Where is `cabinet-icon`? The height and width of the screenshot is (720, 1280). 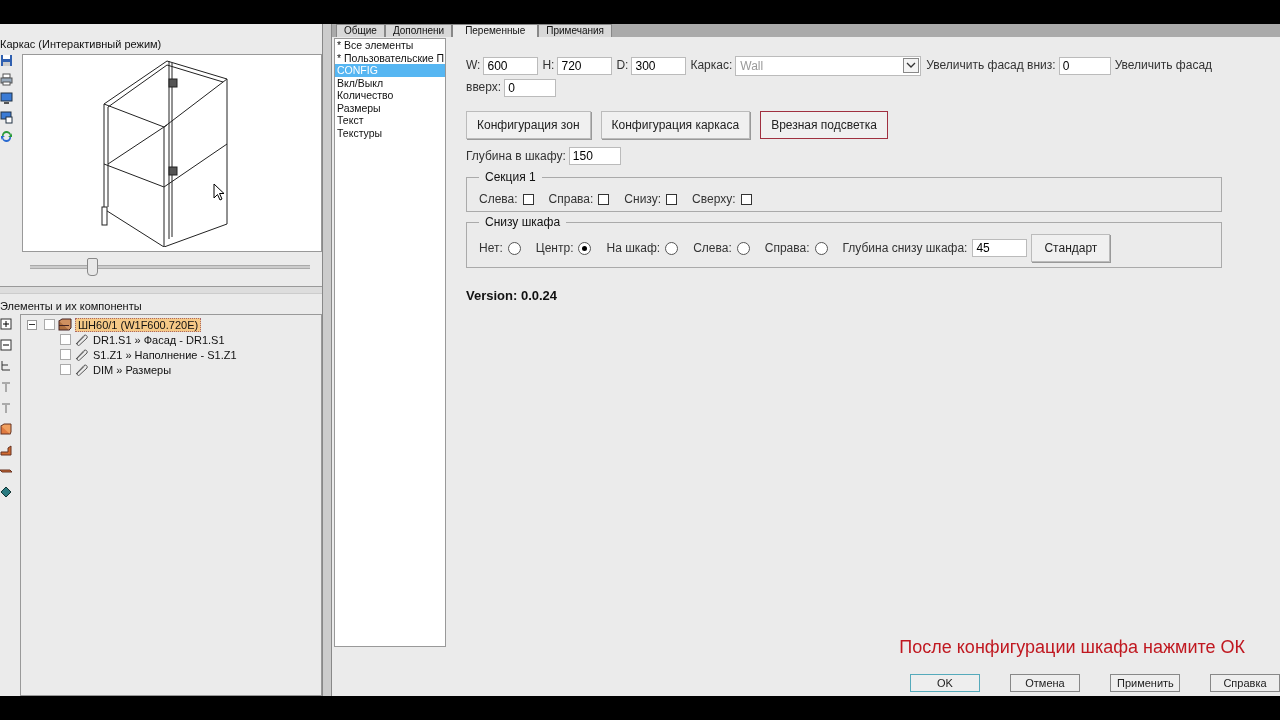
cabinet-icon is located at coordinates (65, 324).